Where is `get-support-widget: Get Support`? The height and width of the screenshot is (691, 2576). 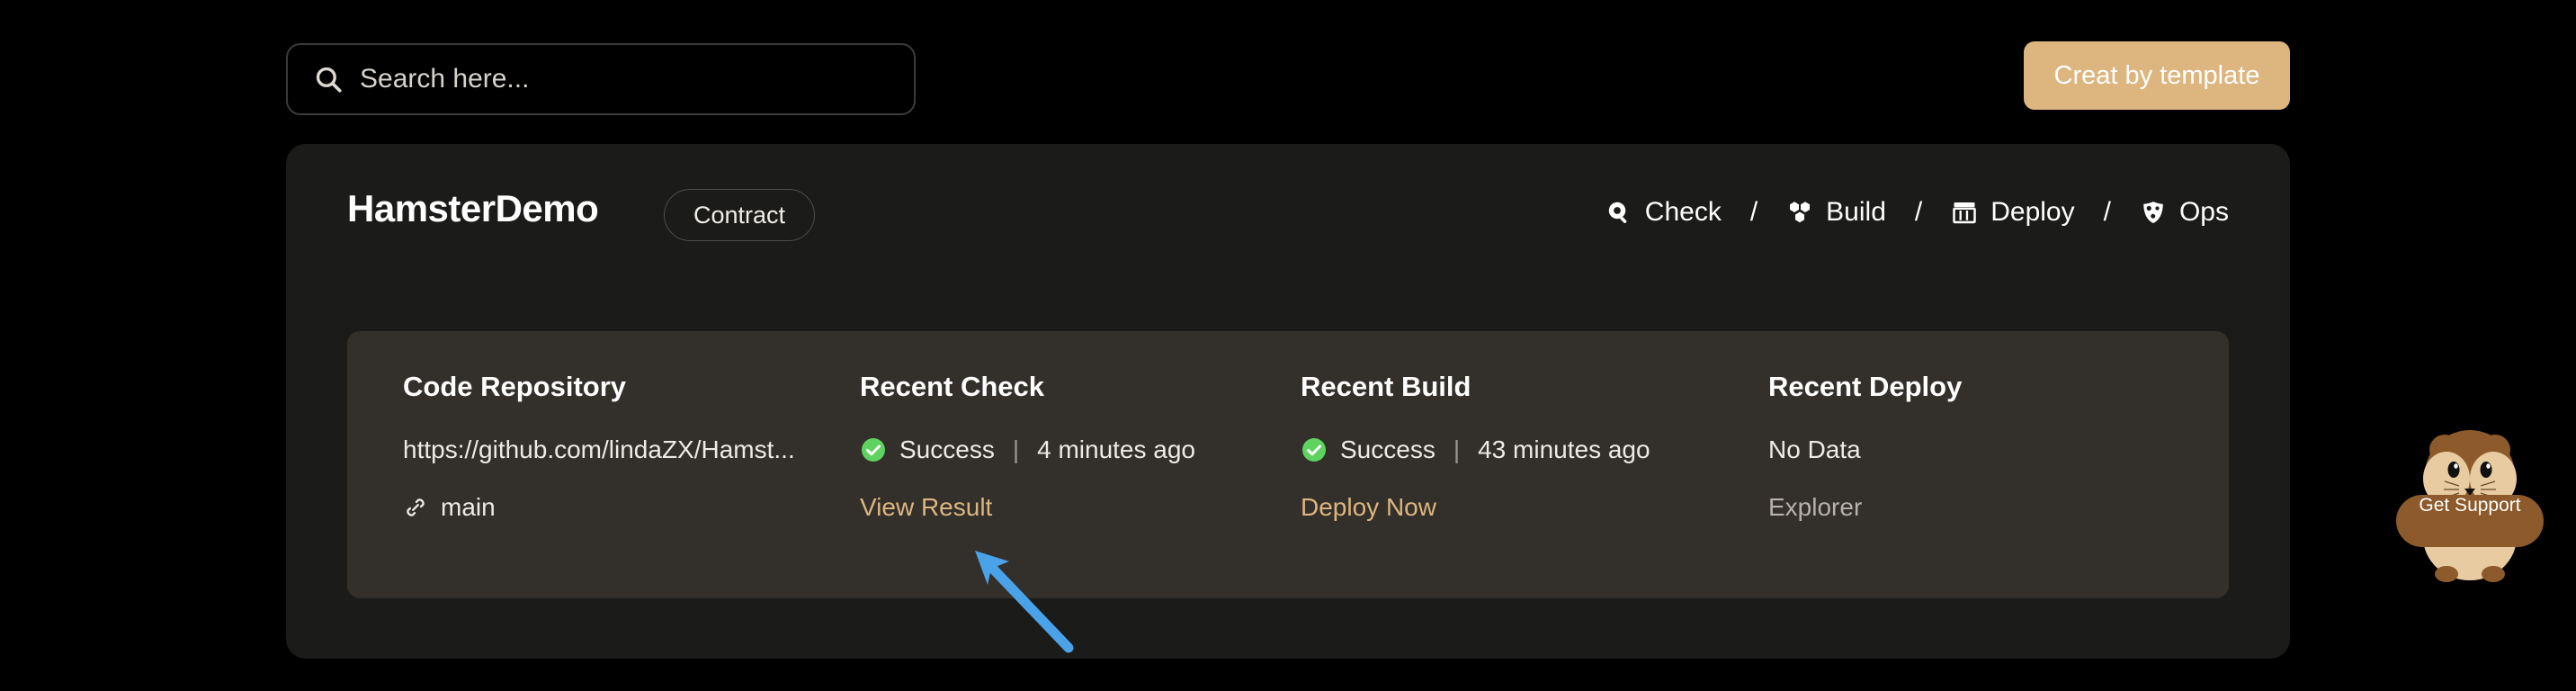 get-support-widget: Get Support is located at coordinates (2470, 504).